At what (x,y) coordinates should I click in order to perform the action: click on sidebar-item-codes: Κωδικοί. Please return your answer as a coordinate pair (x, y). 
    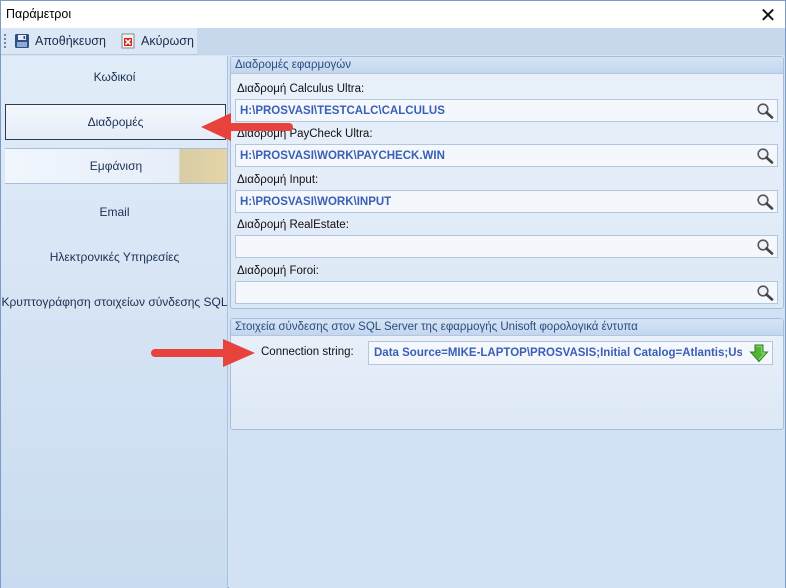
    Looking at the image, I should click on (114, 77).